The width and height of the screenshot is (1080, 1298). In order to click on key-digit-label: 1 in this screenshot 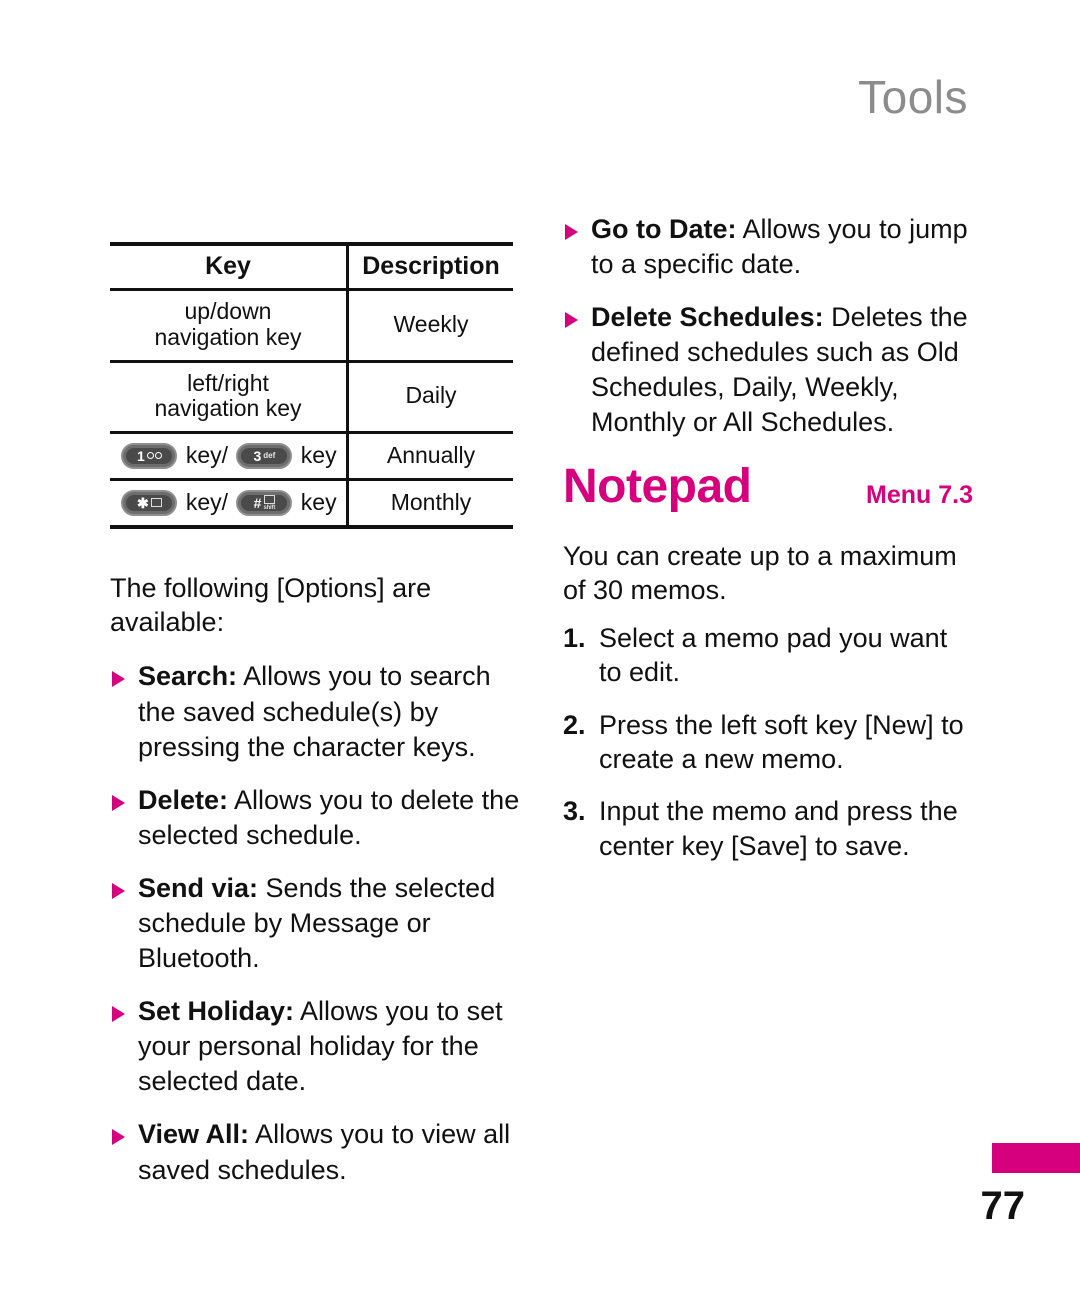, I will do `click(141, 455)`.